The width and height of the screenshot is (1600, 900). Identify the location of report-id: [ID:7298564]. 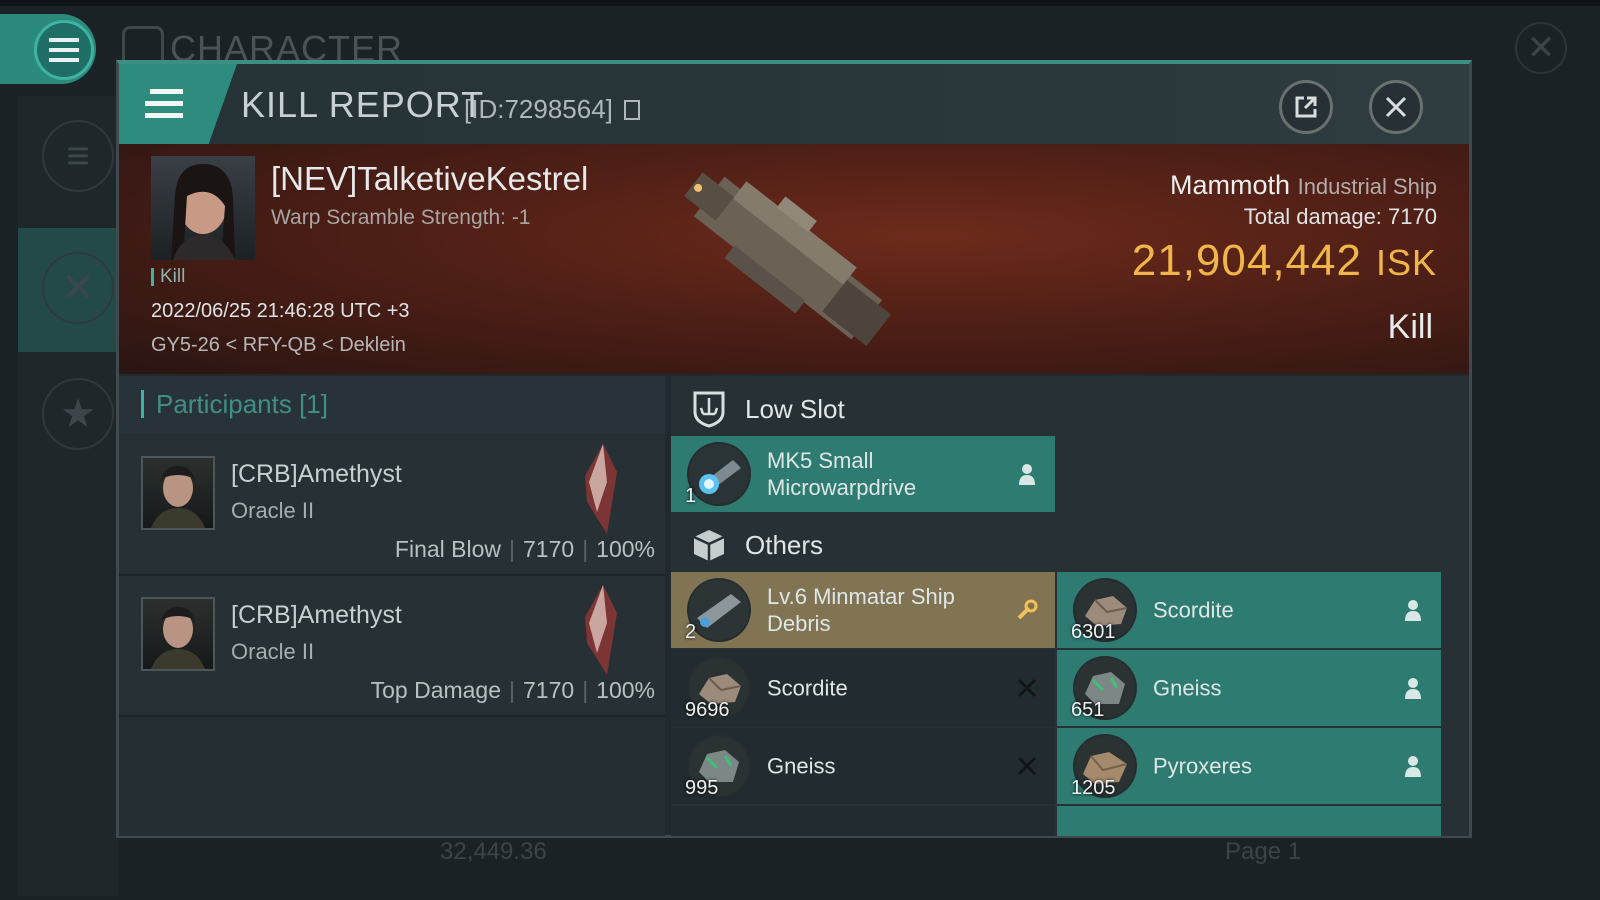
(552, 109).